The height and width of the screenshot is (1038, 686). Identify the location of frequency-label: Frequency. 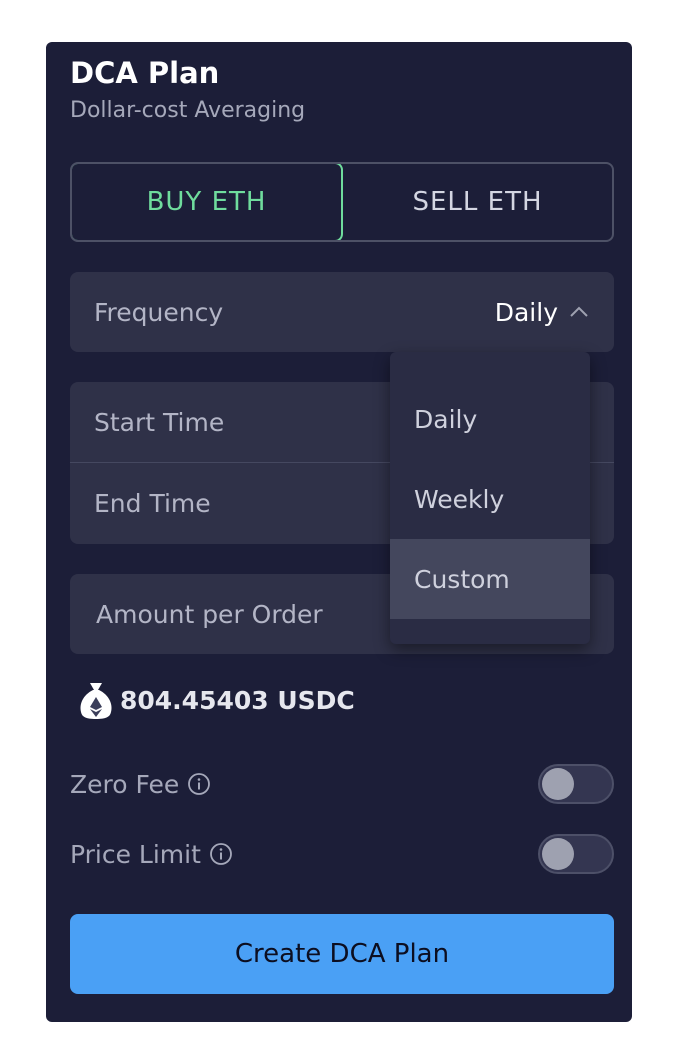
(159, 312).